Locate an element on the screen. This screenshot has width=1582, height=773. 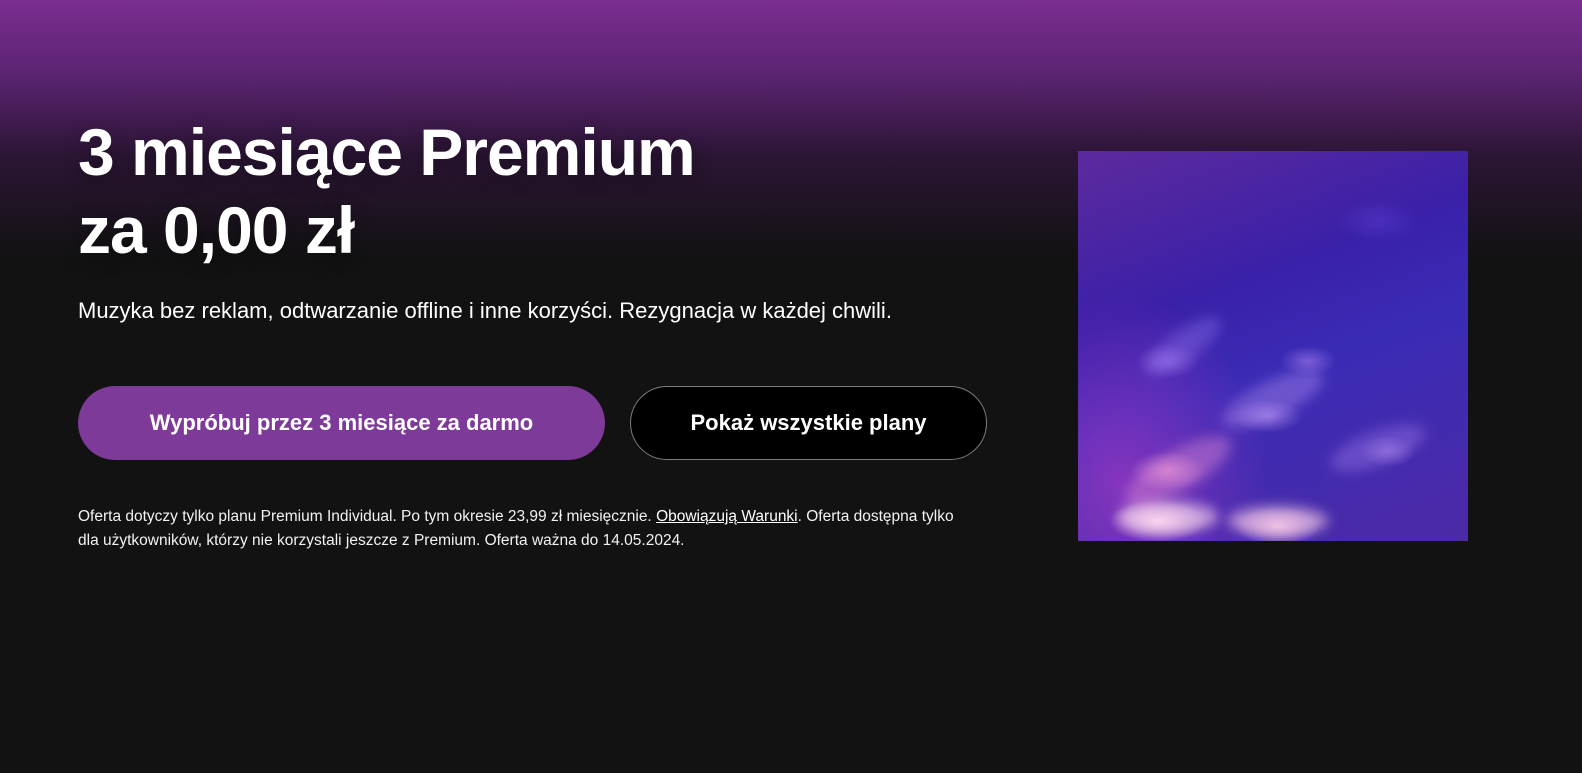
title-line-2: za 0,00 zł is located at coordinates (216, 230).